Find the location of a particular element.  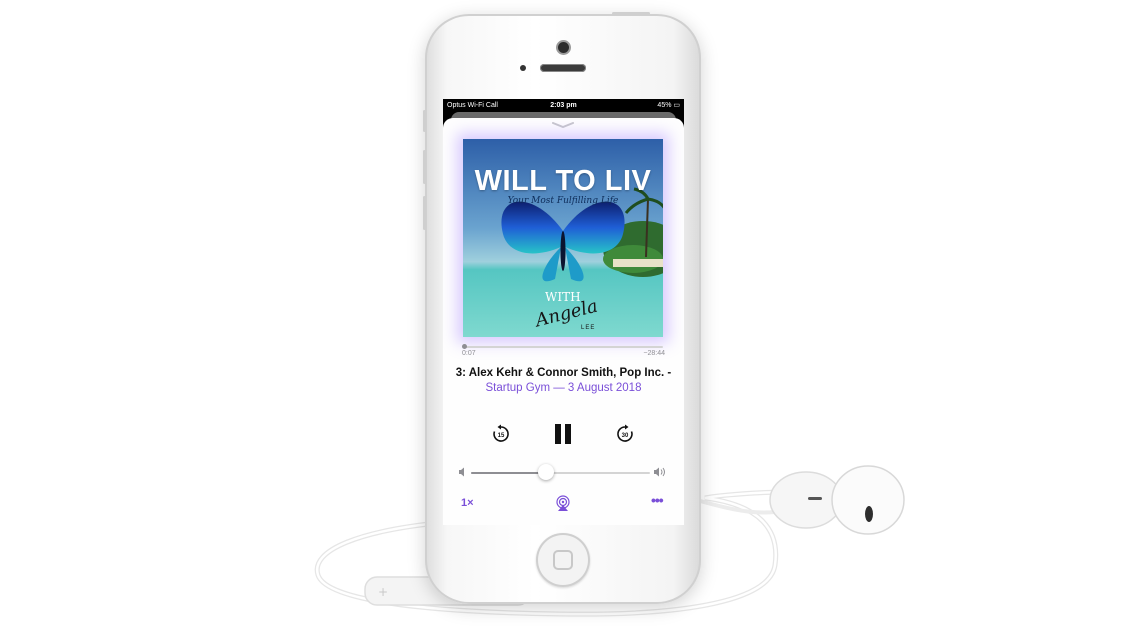

playback-speed-button: 1× is located at coordinates (467, 503).